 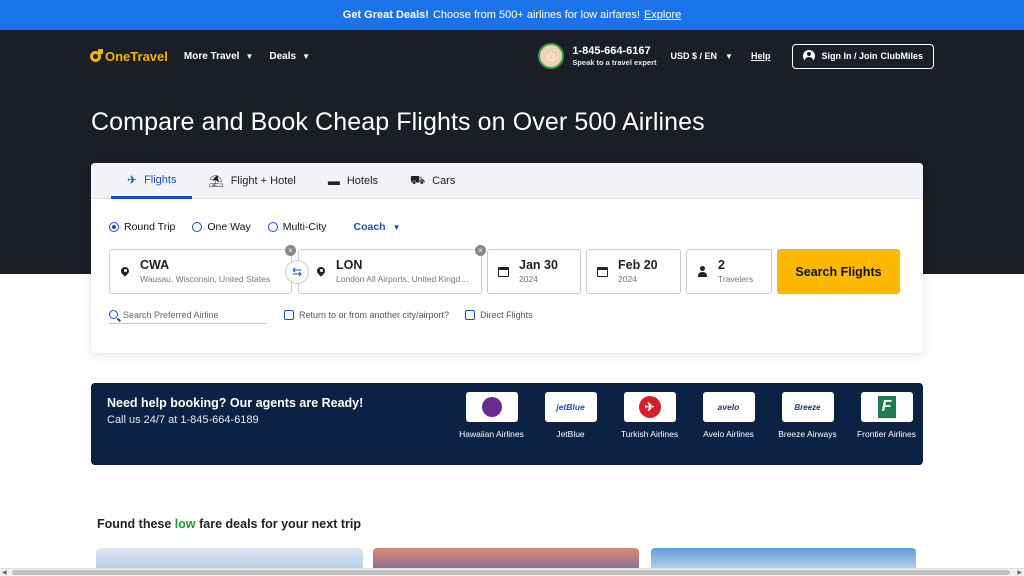 I want to click on depart-year: 2024, so click(x=528, y=279).